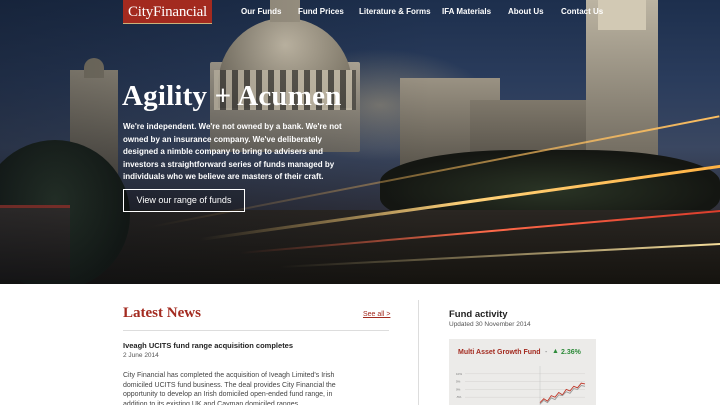 The image size is (720, 405). I want to click on up-arrow-icon: ▲, so click(555, 351).